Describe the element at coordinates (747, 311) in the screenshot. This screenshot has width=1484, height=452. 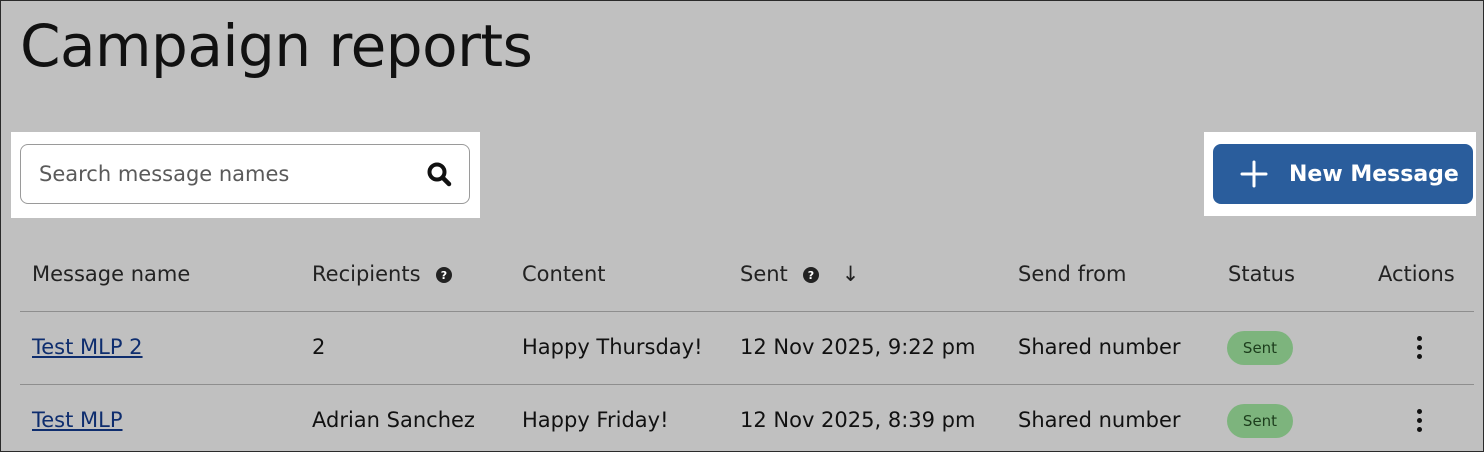
I see `header-divider` at that location.